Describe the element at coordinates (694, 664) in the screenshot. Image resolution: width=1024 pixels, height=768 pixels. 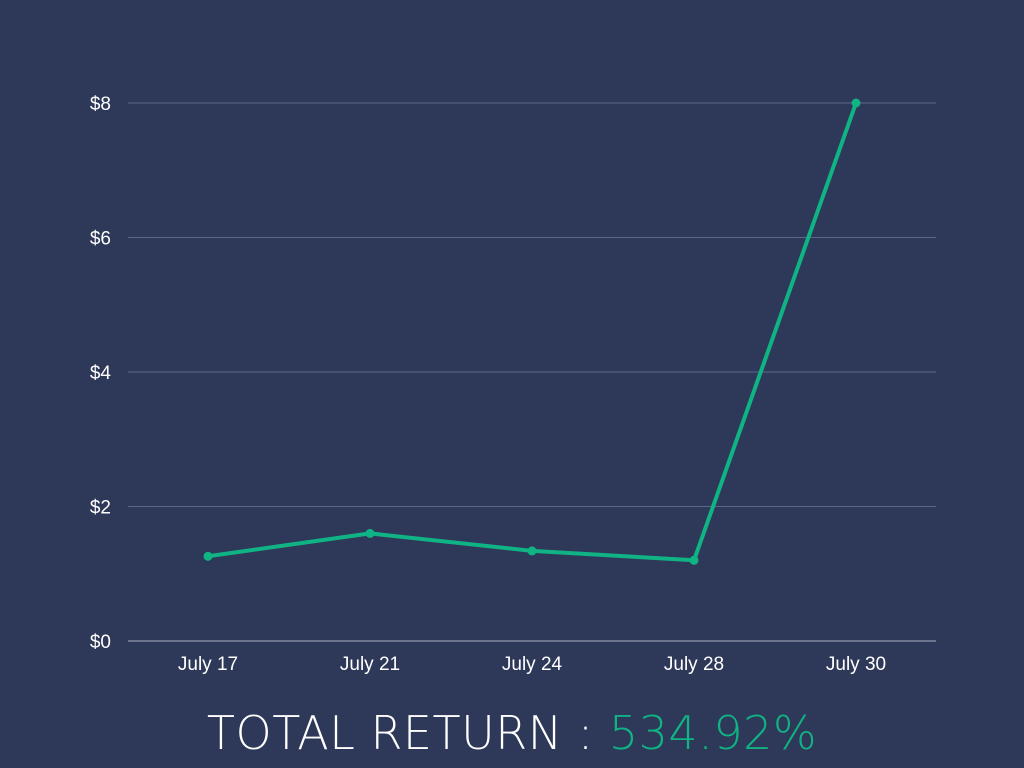
I see `x-tick-label: July 28` at that location.